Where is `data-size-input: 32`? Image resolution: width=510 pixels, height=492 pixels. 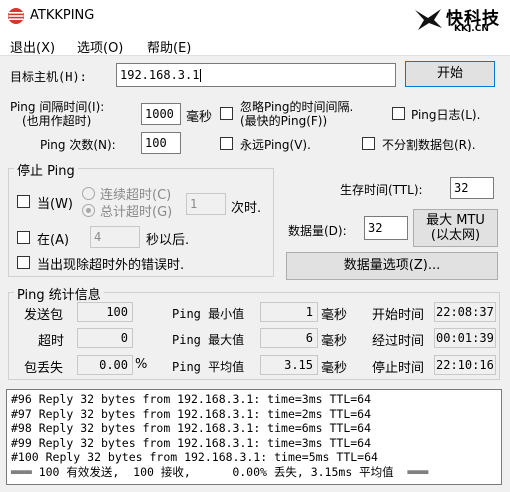
data-size-input: 32 is located at coordinates (386, 228).